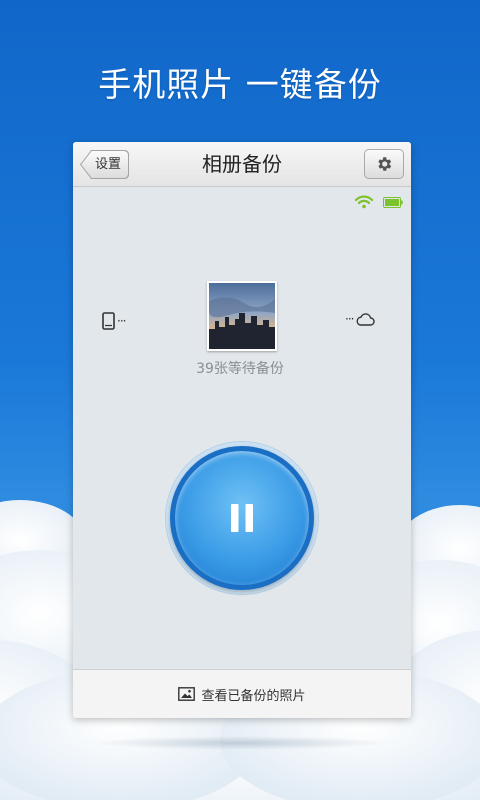 This screenshot has width=480, height=800. I want to click on target-dots: ···, so click(350, 319).